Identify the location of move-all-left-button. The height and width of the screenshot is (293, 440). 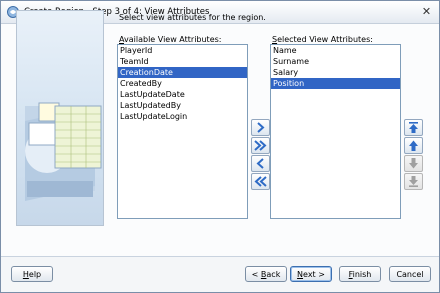
(260, 181).